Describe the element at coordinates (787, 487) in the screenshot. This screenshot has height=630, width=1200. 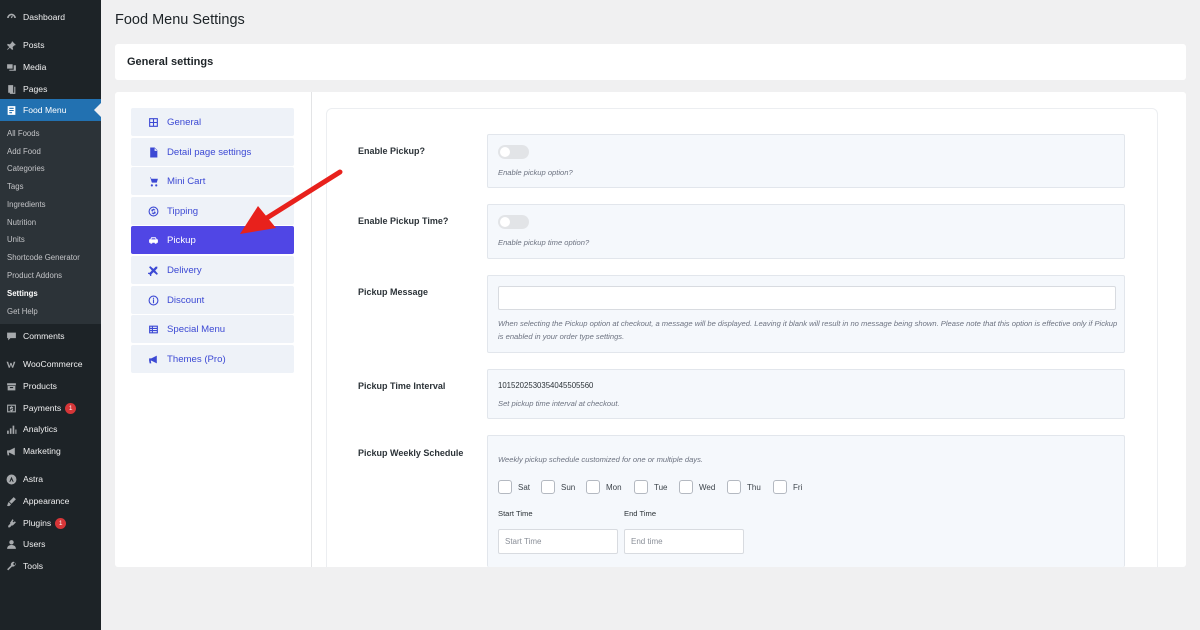
I see `day-fri: Fri` at that location.